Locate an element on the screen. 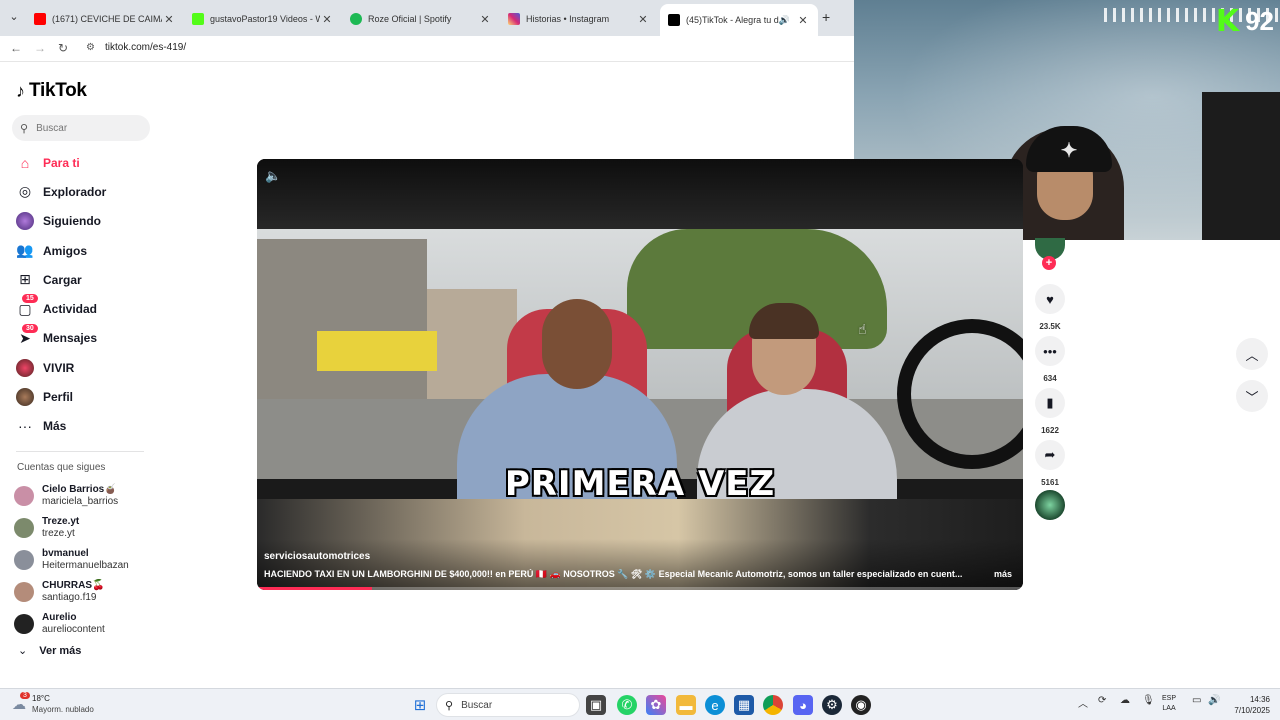 The width and height of the screenshot is (1280, 720). account-name: Aurelio is located at coordinates (59, 617).